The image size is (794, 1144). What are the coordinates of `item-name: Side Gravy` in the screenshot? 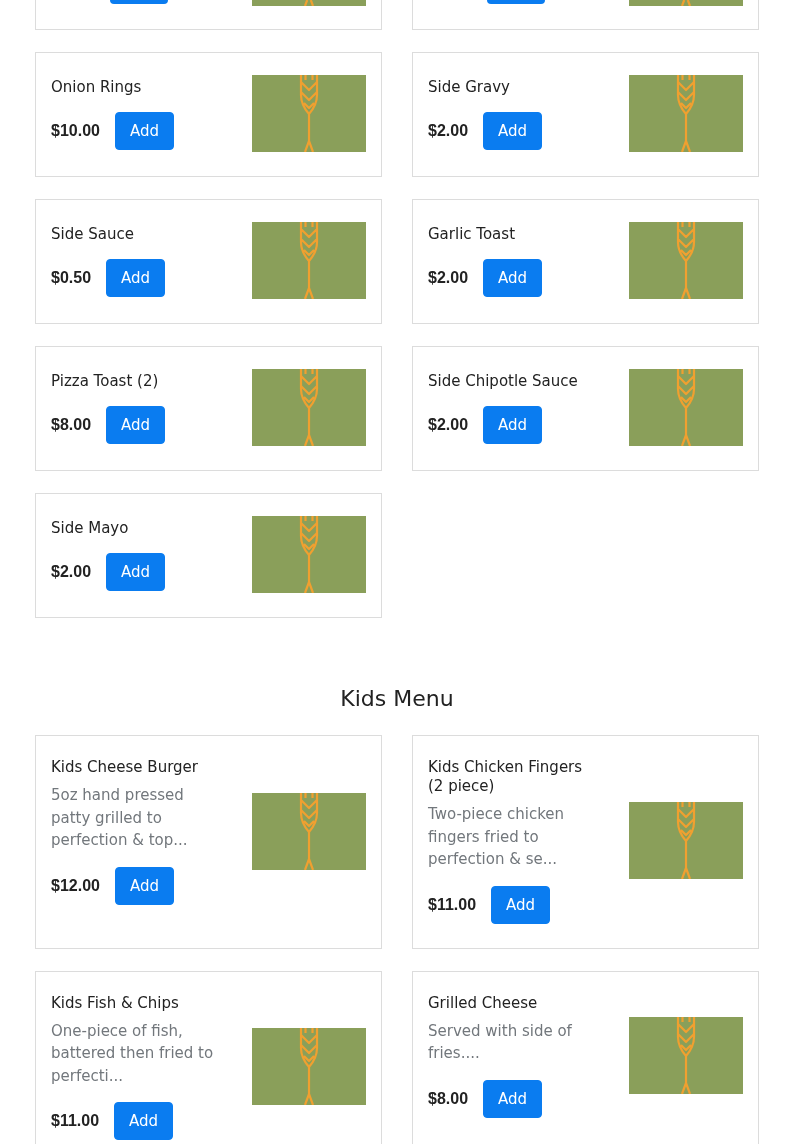 It's located at (469, 87).